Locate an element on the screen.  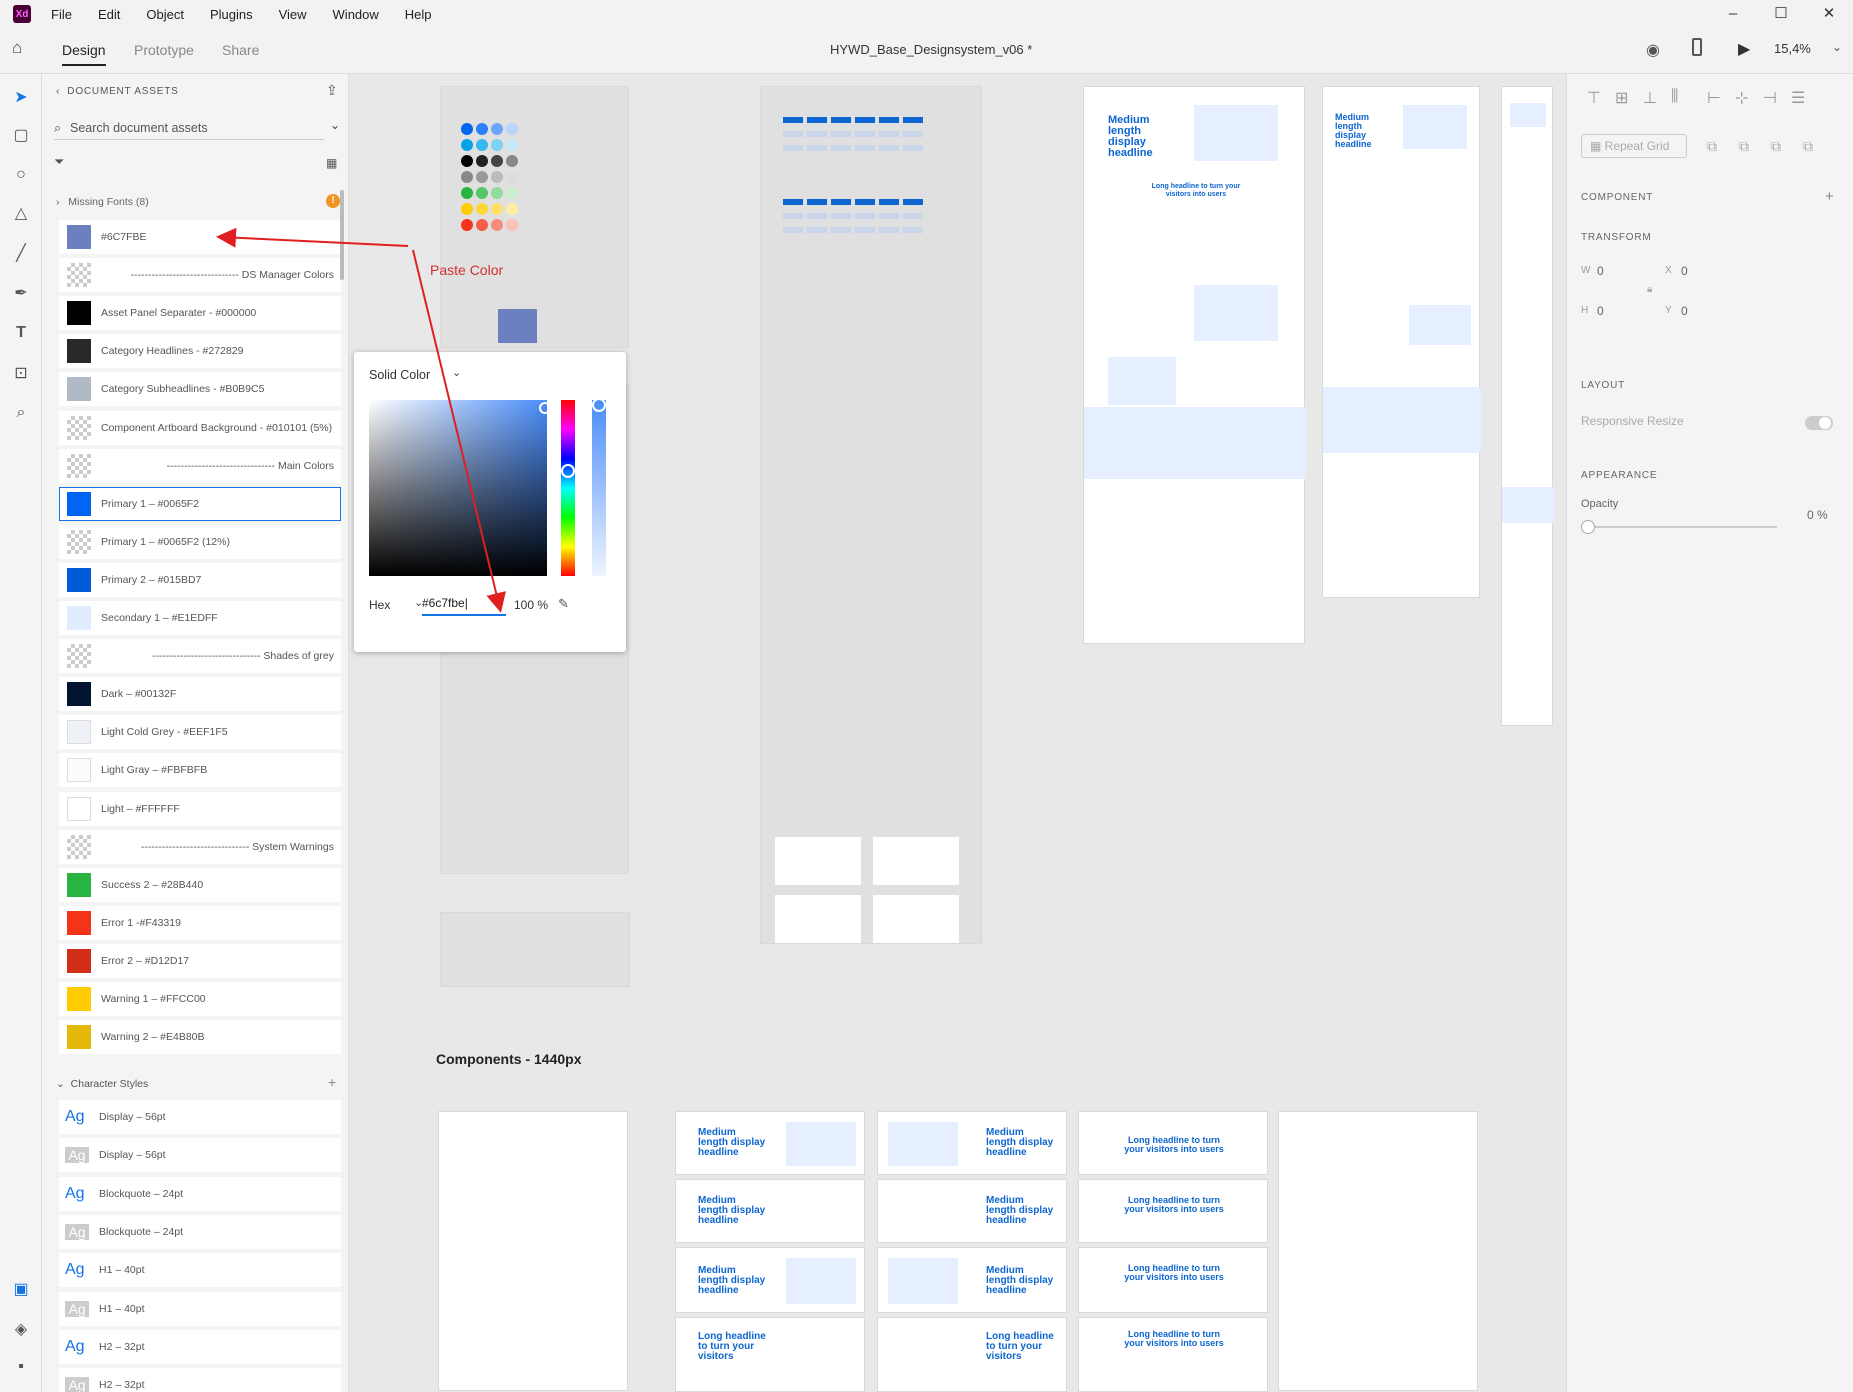
color-swatch-item: #6C7FBE is located at coordinates (200, 237).